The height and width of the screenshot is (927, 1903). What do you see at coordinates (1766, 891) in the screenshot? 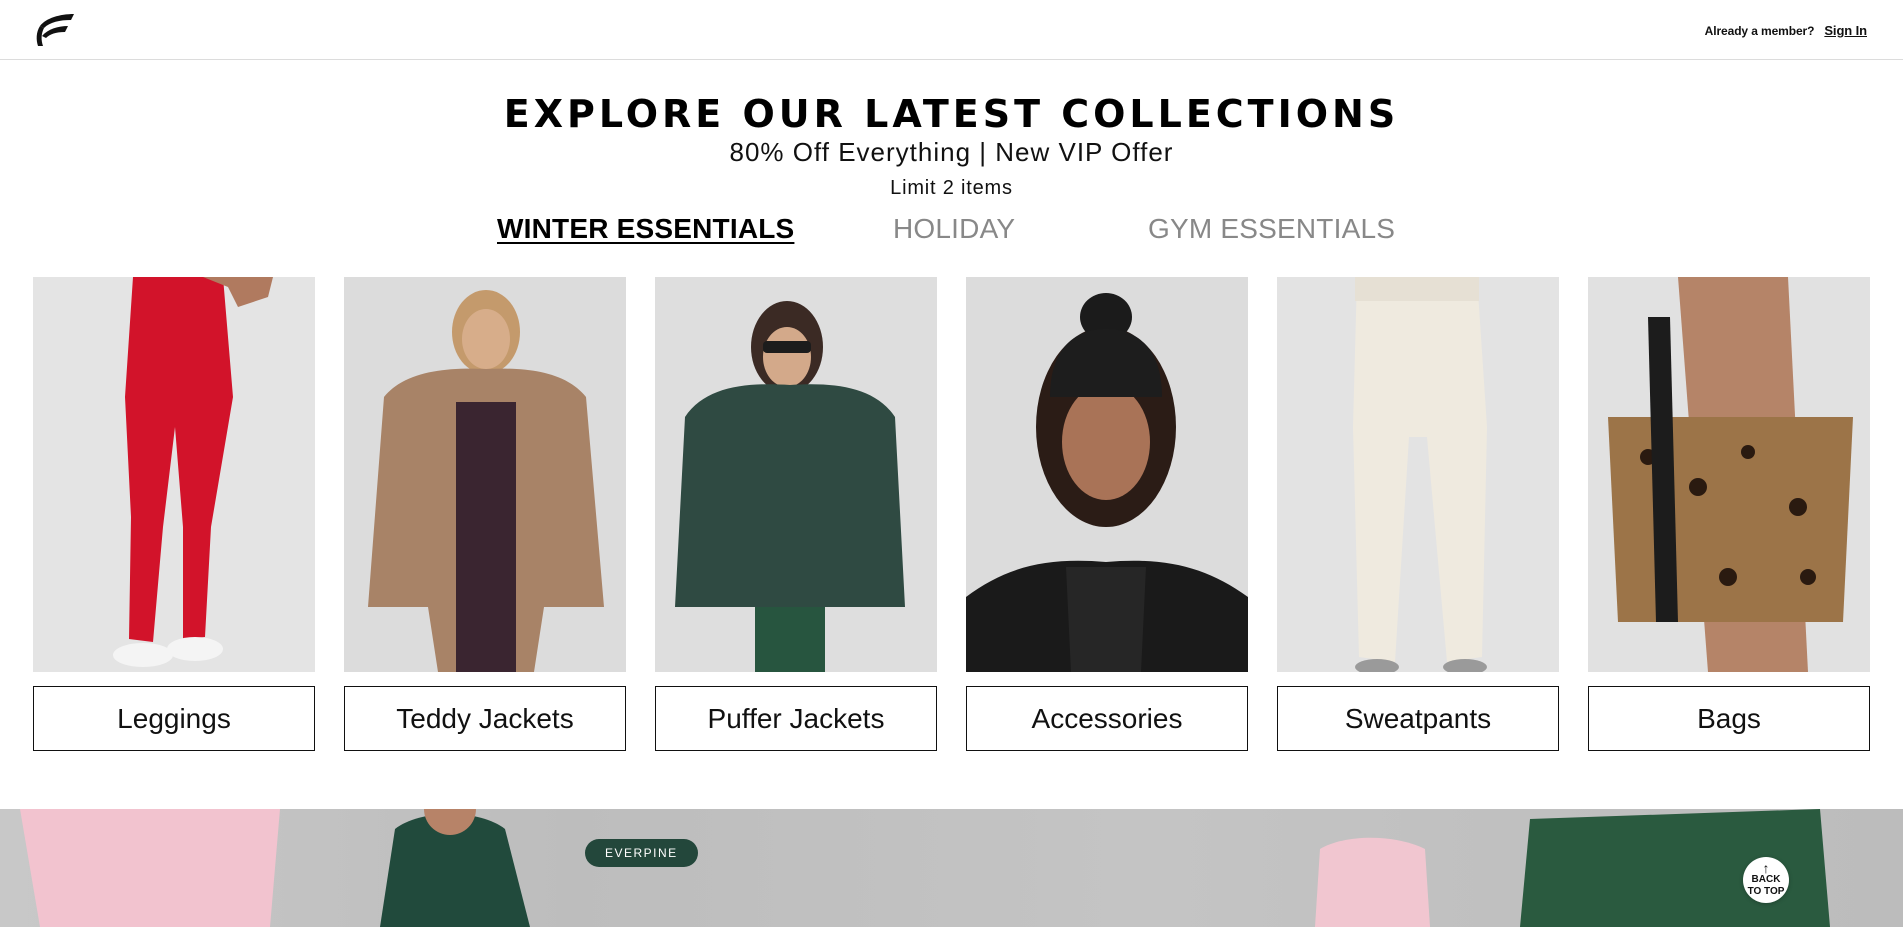
I see `back-to-top-label-2: TO TOP` at bounding box center [1766, 891].